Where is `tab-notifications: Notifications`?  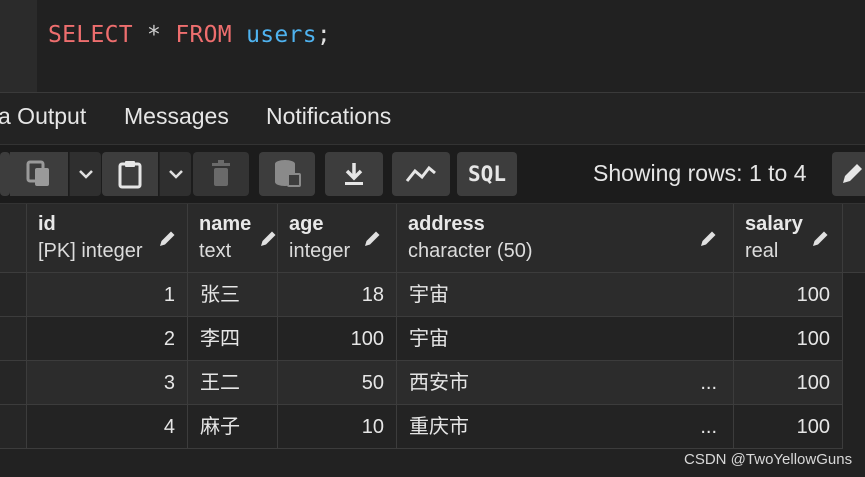
tab-notifications: Notifications is located at coordinates (328, 116).